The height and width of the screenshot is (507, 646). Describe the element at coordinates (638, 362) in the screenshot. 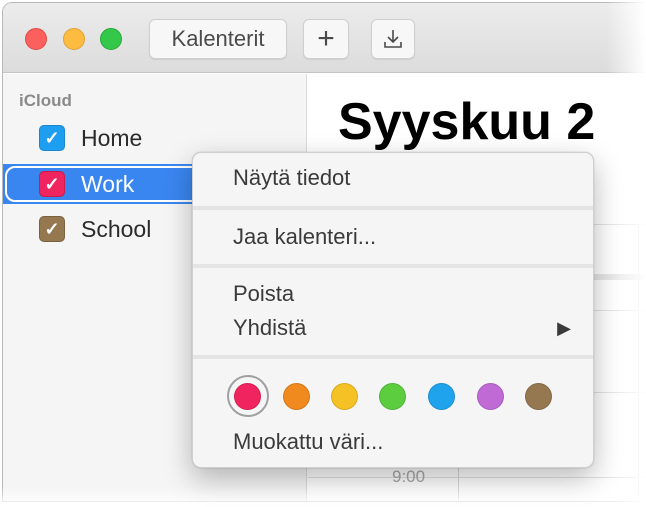

I see `grid-vertical-line` at that location.